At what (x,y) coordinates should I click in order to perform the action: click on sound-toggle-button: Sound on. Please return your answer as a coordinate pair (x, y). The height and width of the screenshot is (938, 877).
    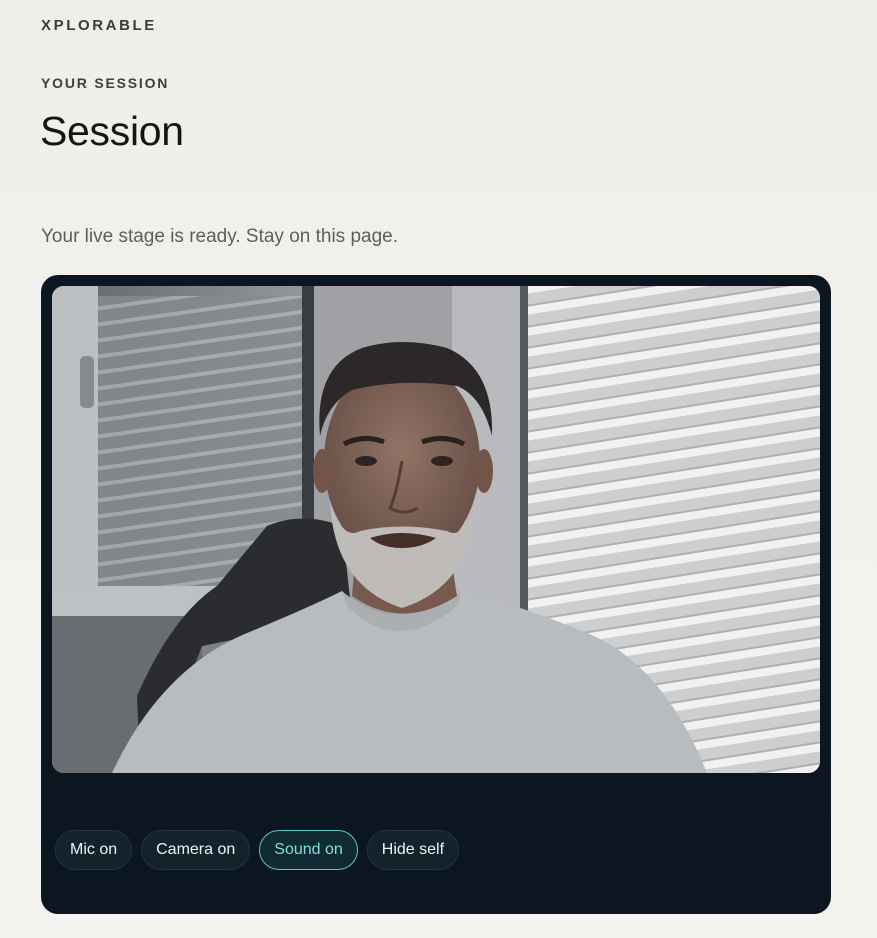
    Looking at the image, I should click on (308, 850).